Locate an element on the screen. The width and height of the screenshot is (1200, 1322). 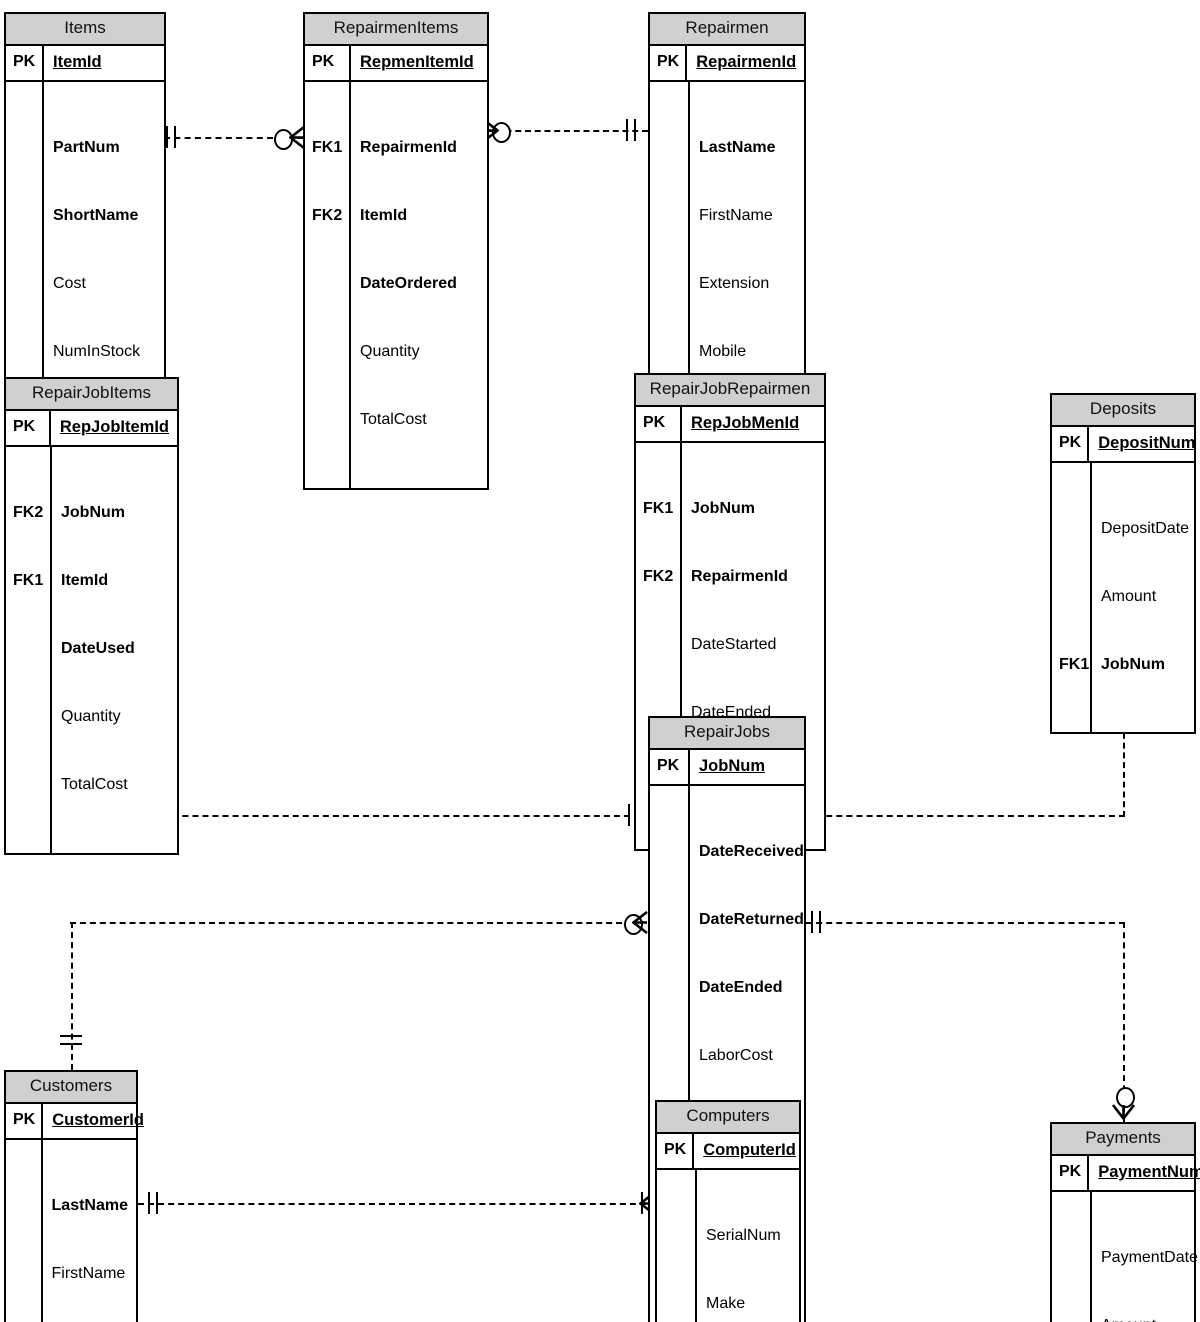
cardinality-crows-foot is located at coordinates (640, 922).